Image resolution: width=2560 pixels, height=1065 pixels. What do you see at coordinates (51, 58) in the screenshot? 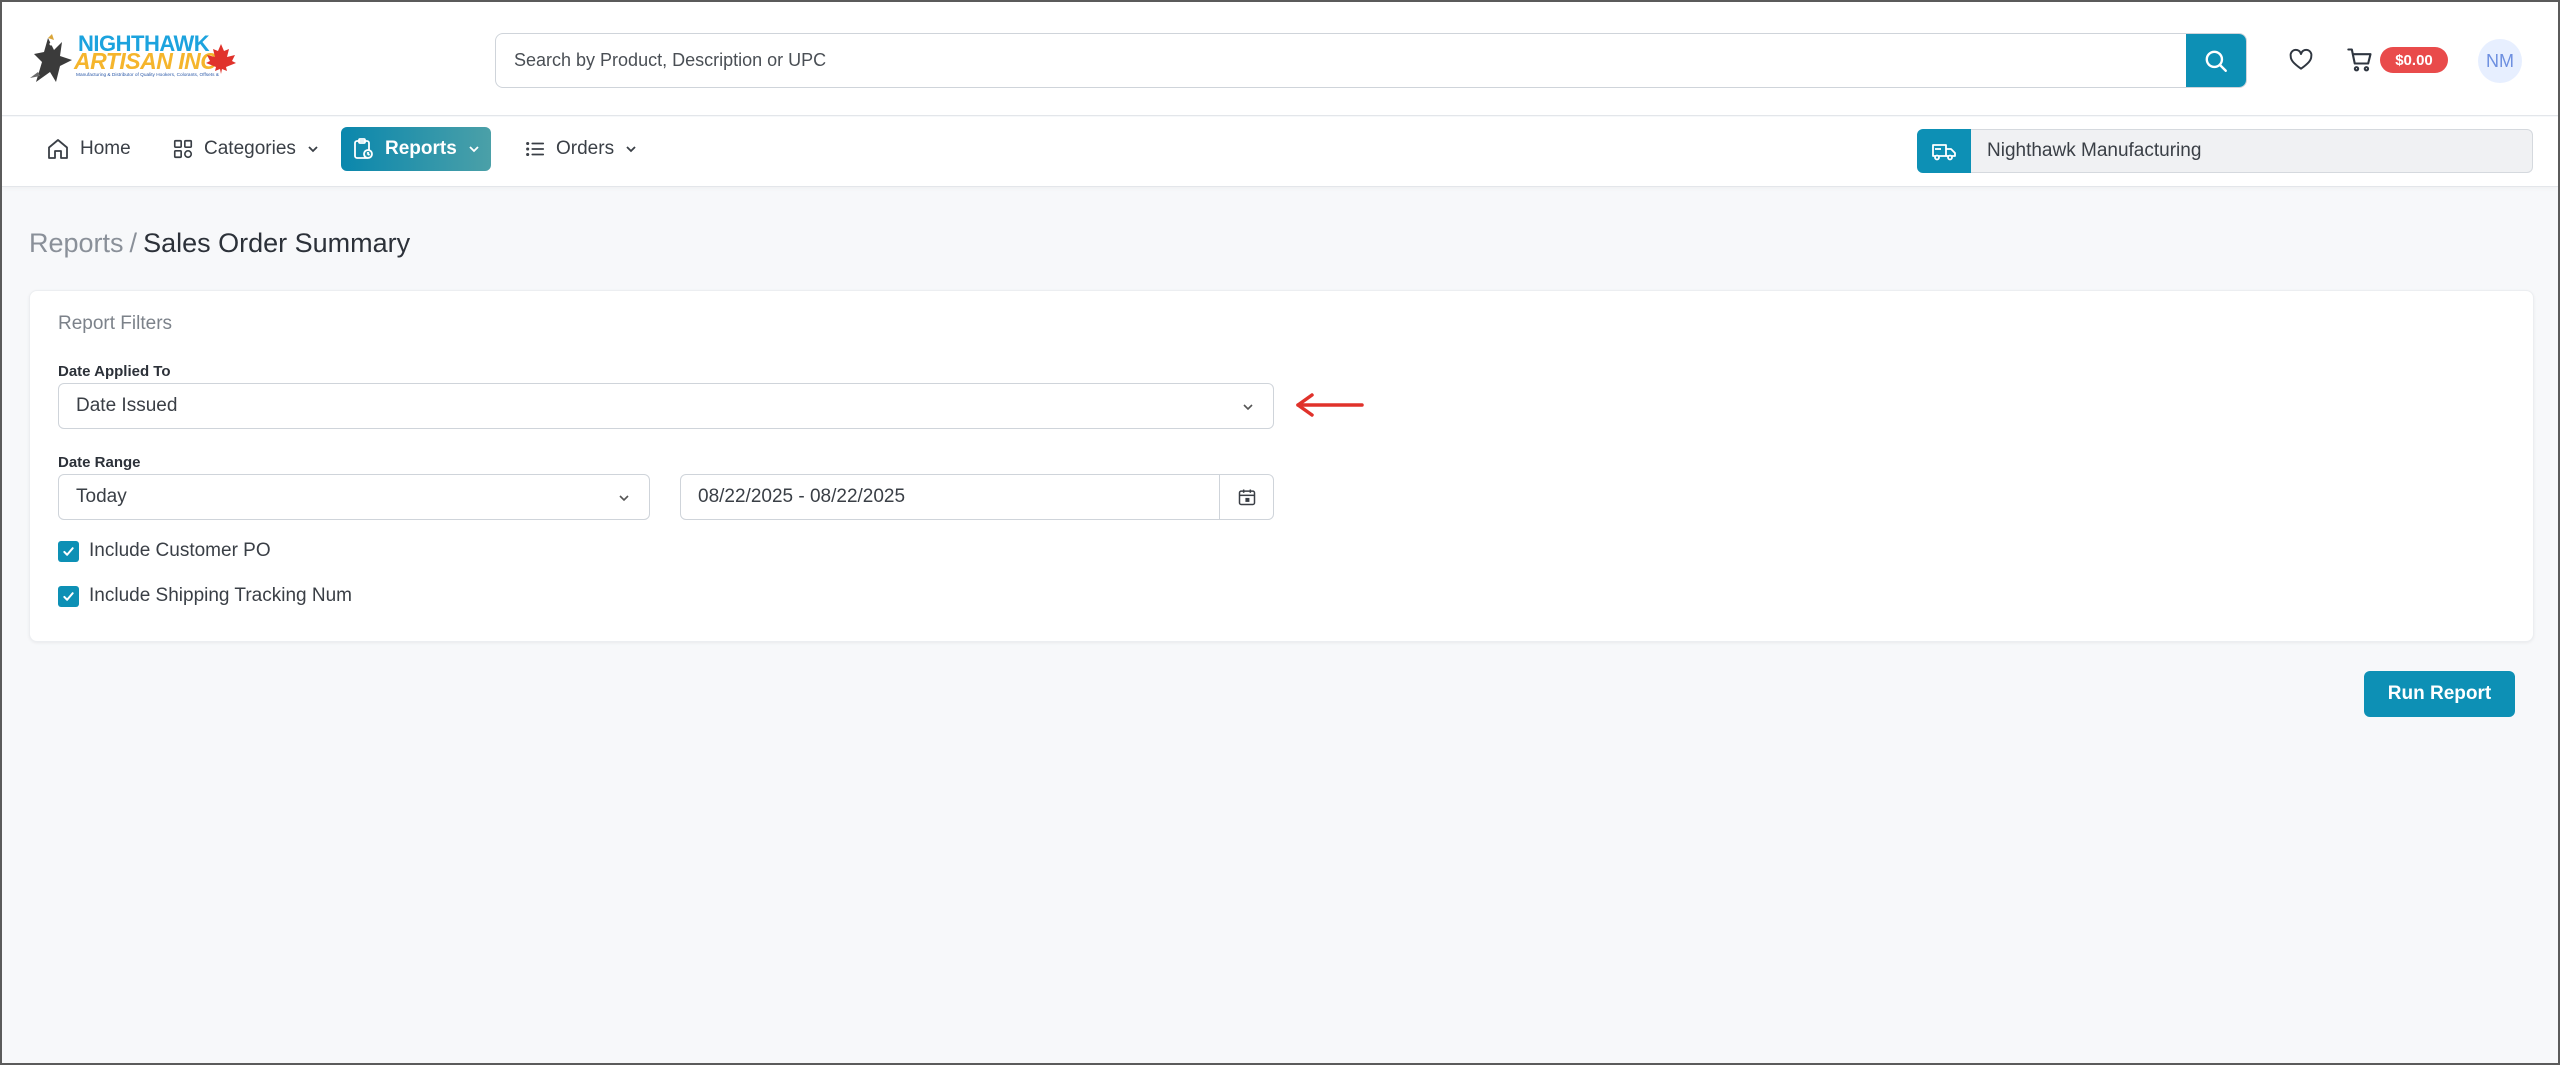
I see `hawk-logo-icon` at bounding box center [51, 58].